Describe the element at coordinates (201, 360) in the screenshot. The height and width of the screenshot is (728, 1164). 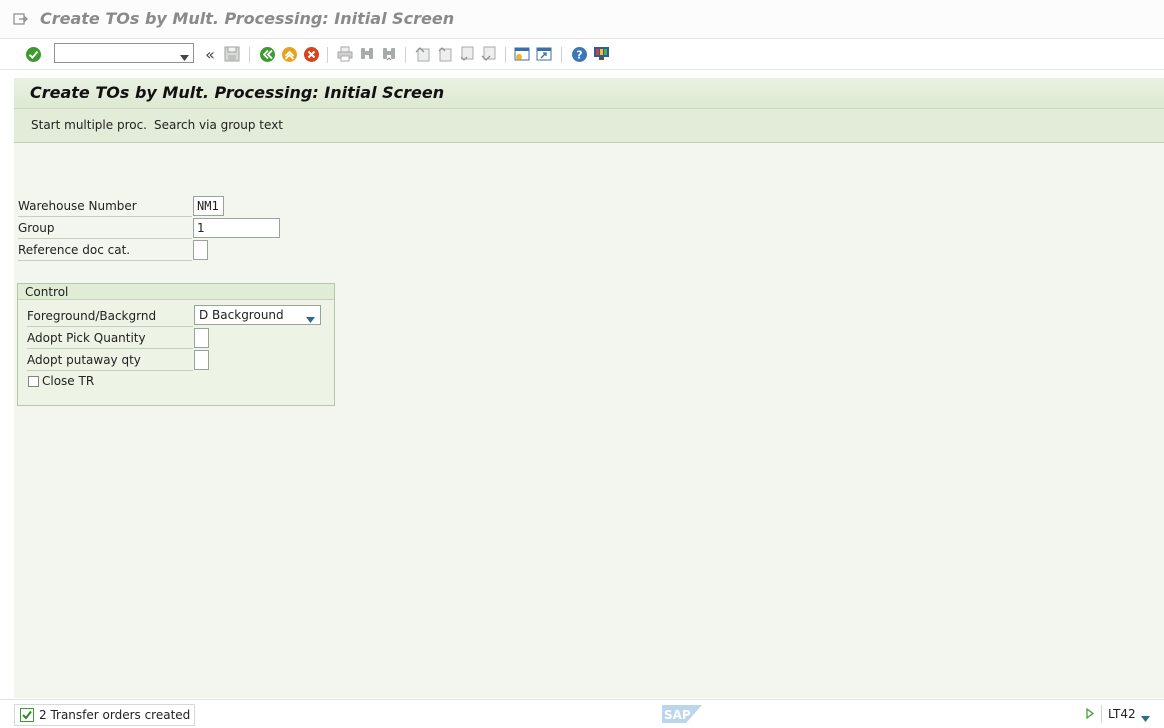
I see `adopt-putaway-field` at that location.